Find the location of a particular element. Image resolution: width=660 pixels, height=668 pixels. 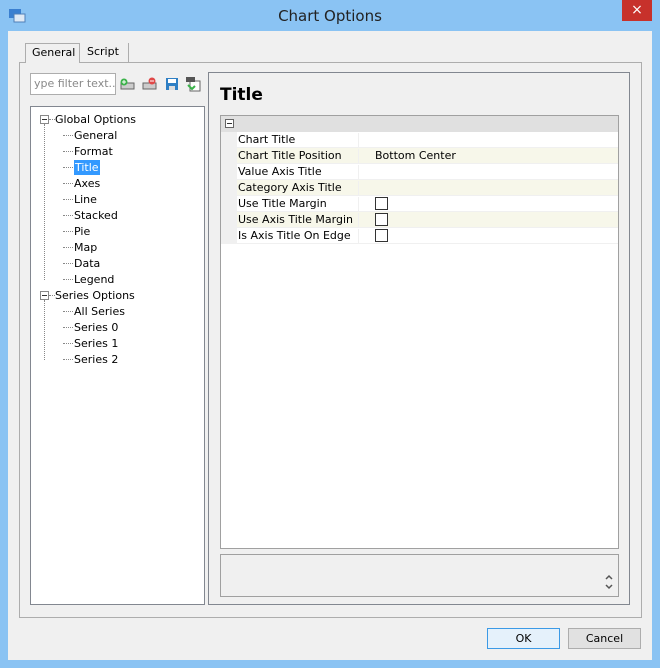

property-name: Use Title Margin is located at coordinates (298, 204).